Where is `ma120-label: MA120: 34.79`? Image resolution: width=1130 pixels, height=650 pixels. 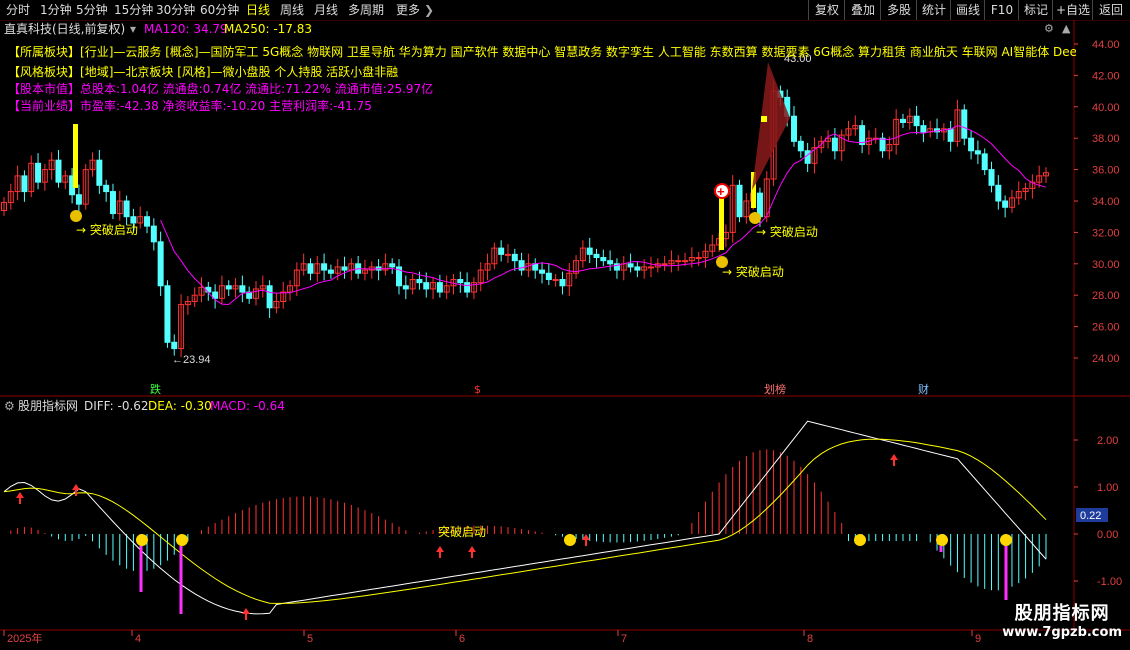
ma120-label: MA120: 34.79 is located at coordinates (186, 29).